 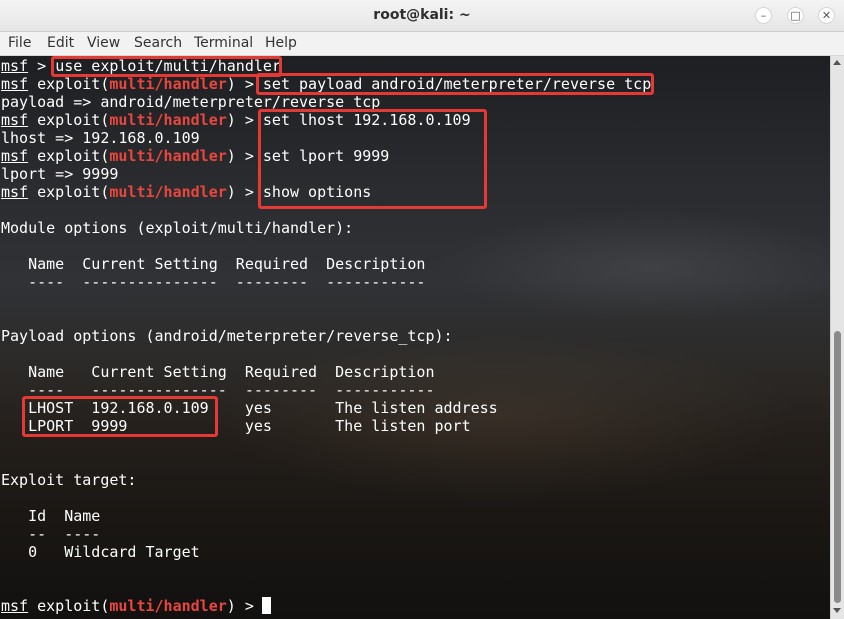 What do you see at coordinates (60, 43) in the screenshot?
I see `menu-edit: Edit` at bounding box center [60, 43].